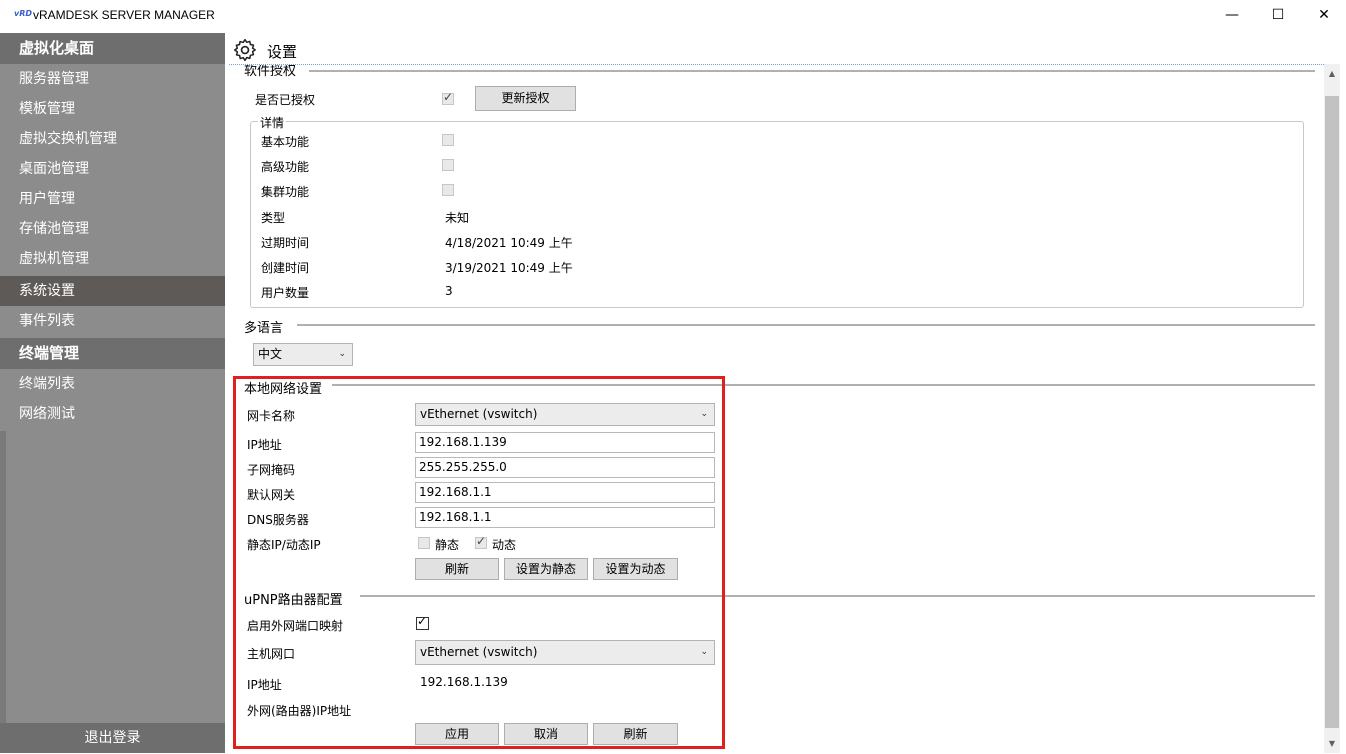  Describe the element at coordinates (1332, 744) in the screenshot. I see `scroll-down-arrow-icon: ▼` at that location.